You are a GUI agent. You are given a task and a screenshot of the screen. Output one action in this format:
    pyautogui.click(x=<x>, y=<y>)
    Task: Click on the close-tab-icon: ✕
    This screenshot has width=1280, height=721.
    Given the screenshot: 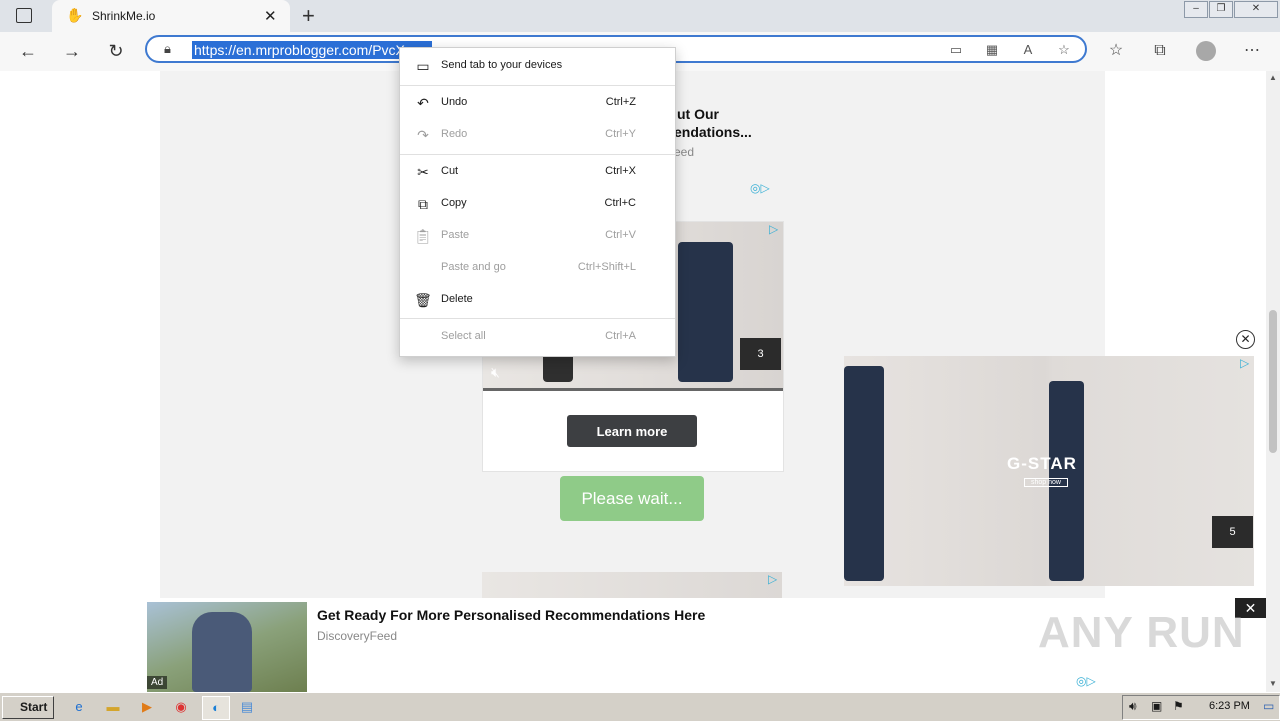 What is the action you would take?
    pyautogui.click(x=270, y=16)
    